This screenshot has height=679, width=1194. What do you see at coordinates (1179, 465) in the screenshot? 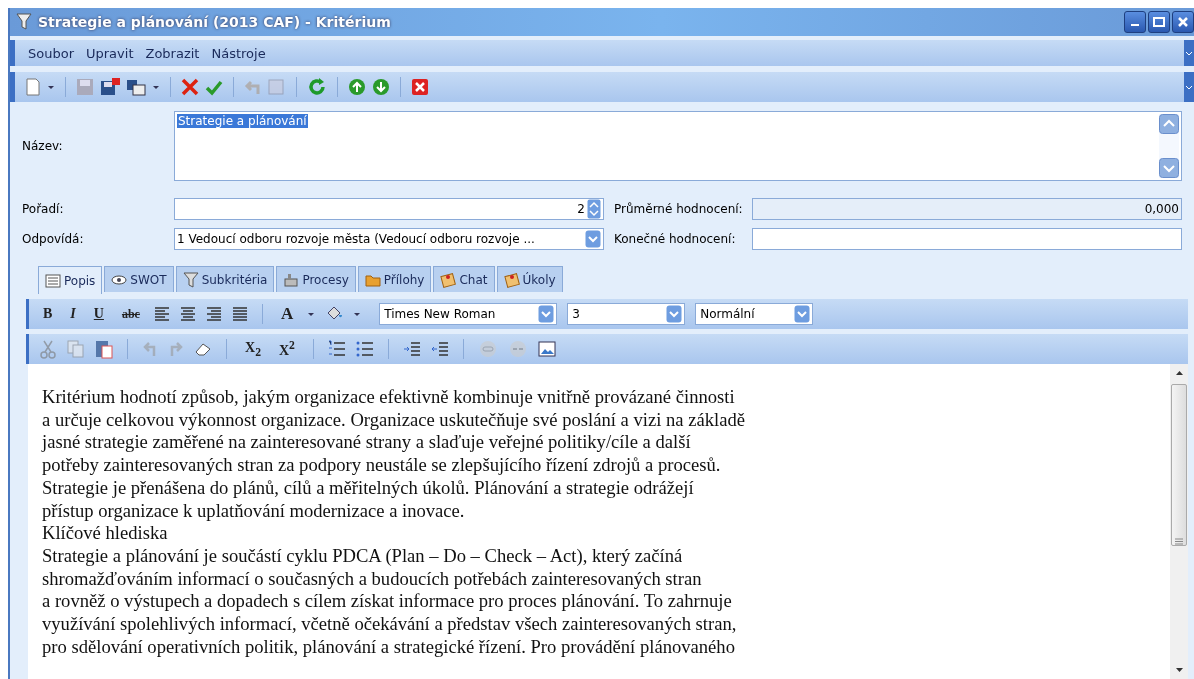
I see `scroll-thumb` at bounding box center [1179, 465].